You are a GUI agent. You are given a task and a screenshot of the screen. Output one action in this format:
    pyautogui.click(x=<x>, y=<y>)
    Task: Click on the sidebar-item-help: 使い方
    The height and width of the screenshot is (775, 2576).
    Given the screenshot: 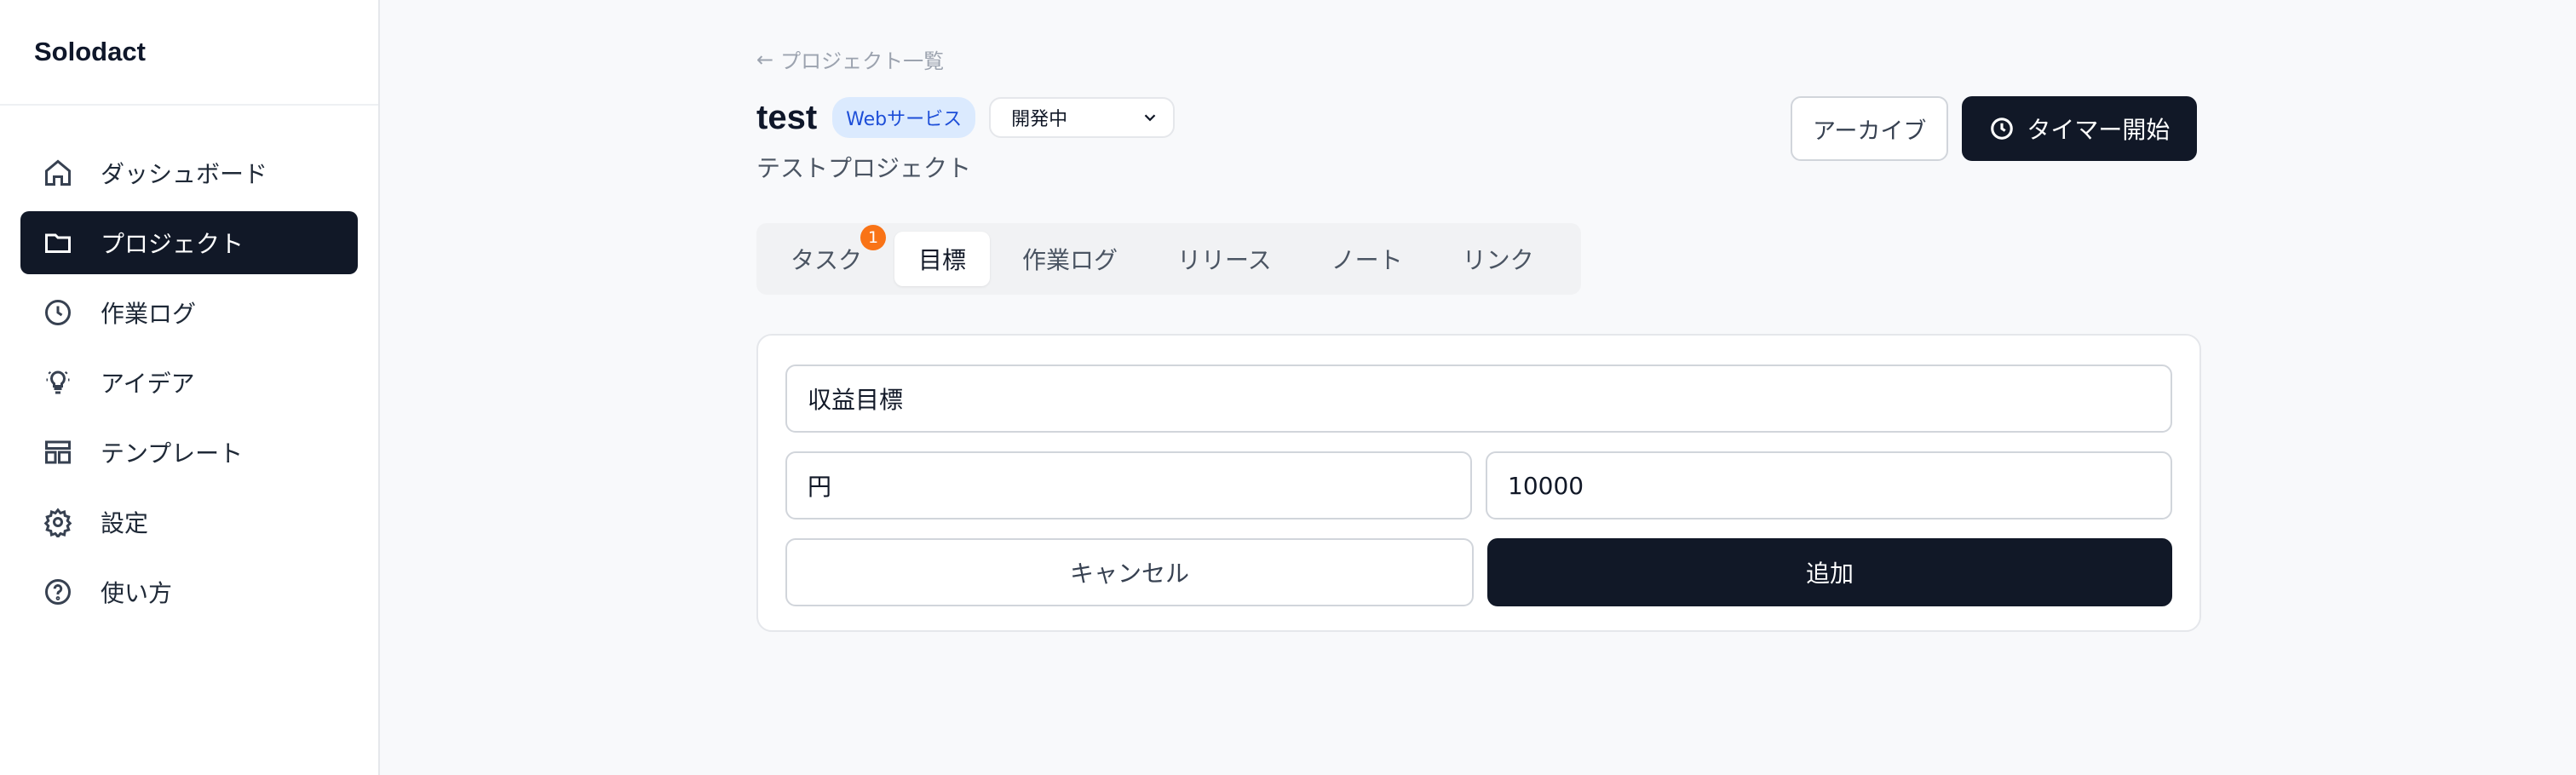 What is the action you would take?
    pyautogui.click(x=189, y=591)
    